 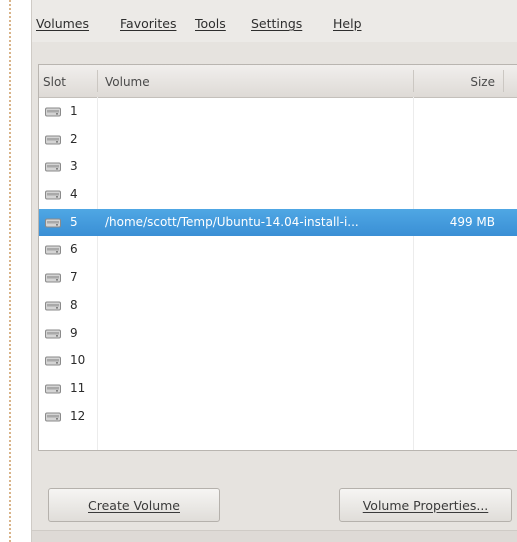 I want to click on slot-number: 4, so click(x=74, y=194).